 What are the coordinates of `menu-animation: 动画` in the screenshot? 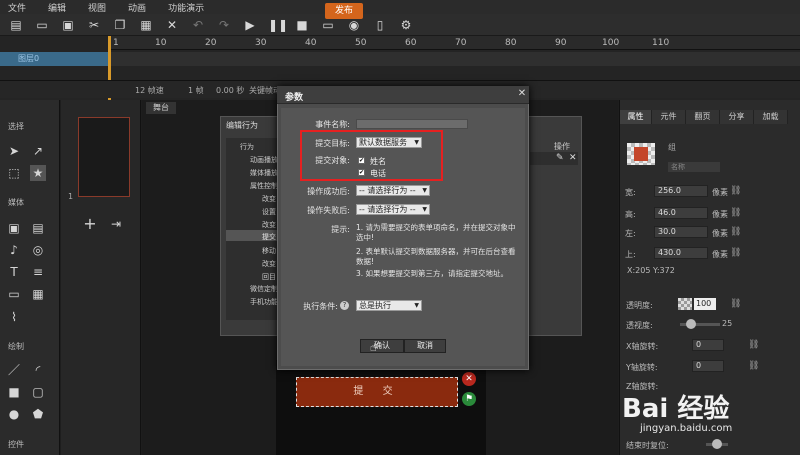 It's located at (137, 7).